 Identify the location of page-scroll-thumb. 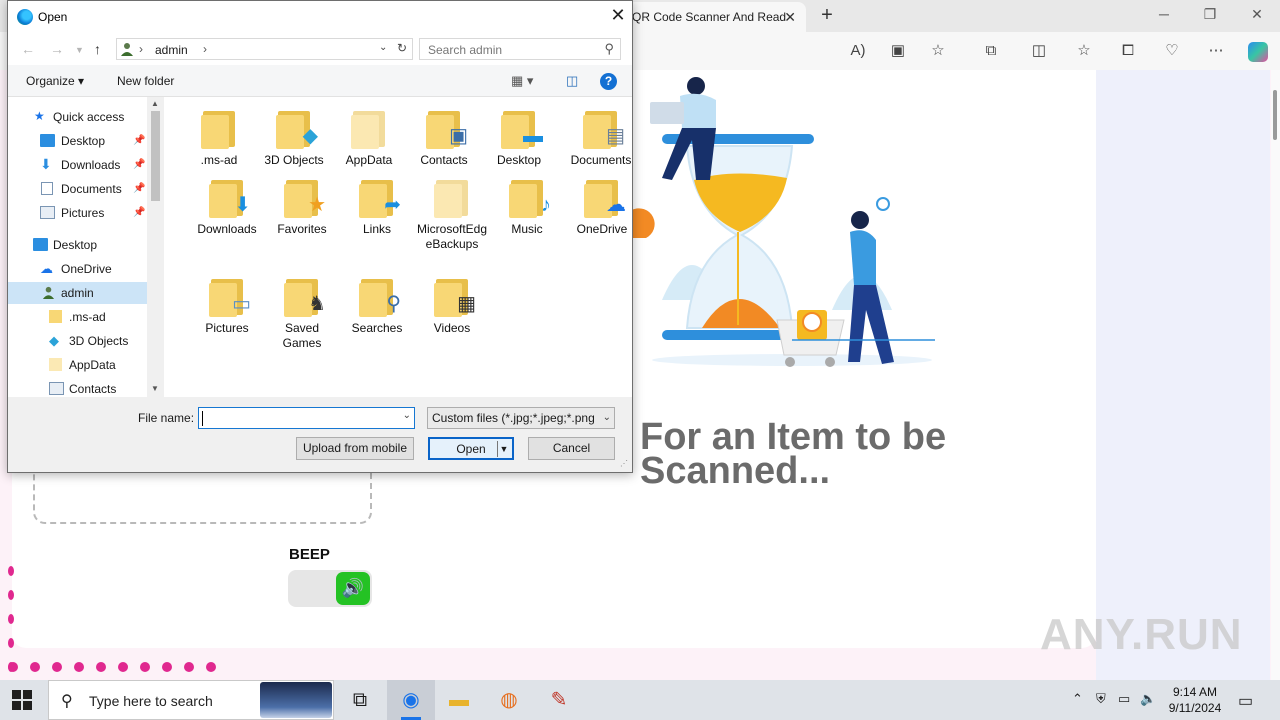
(1275, 115).